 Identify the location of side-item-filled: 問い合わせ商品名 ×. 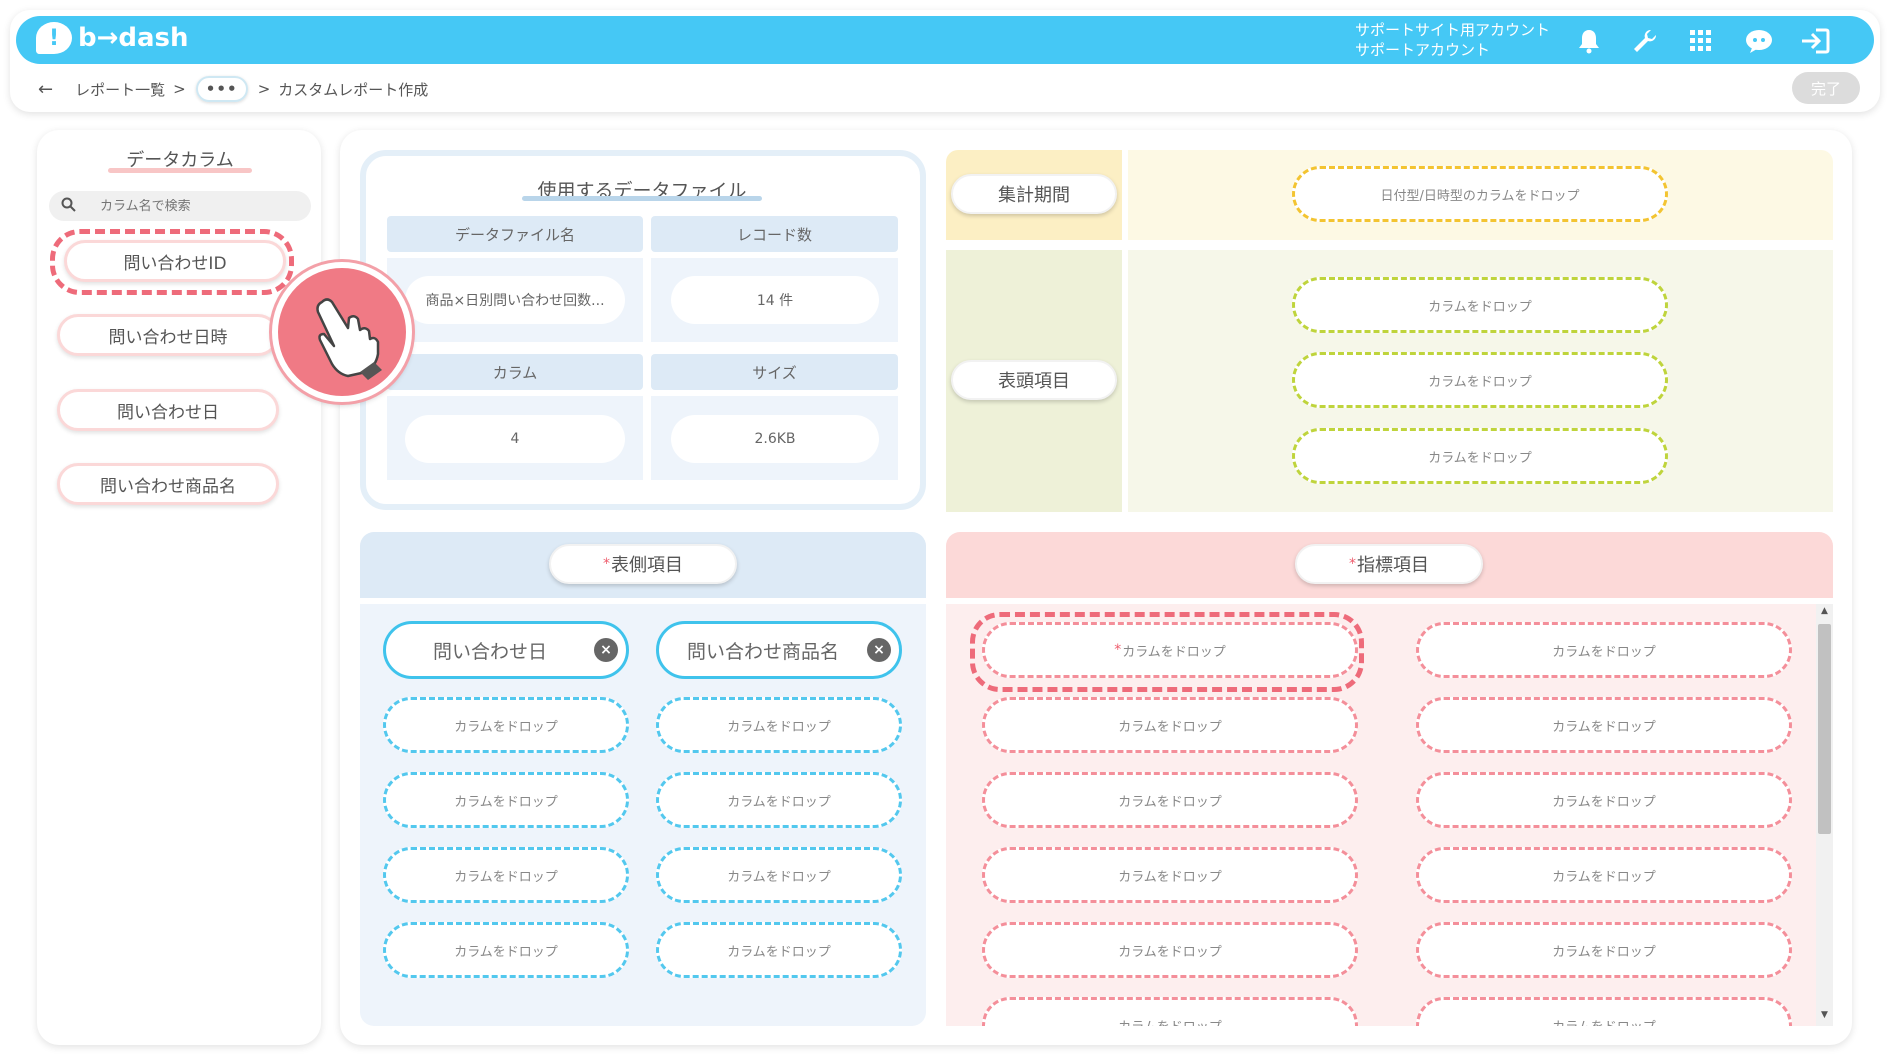
(779, 650).